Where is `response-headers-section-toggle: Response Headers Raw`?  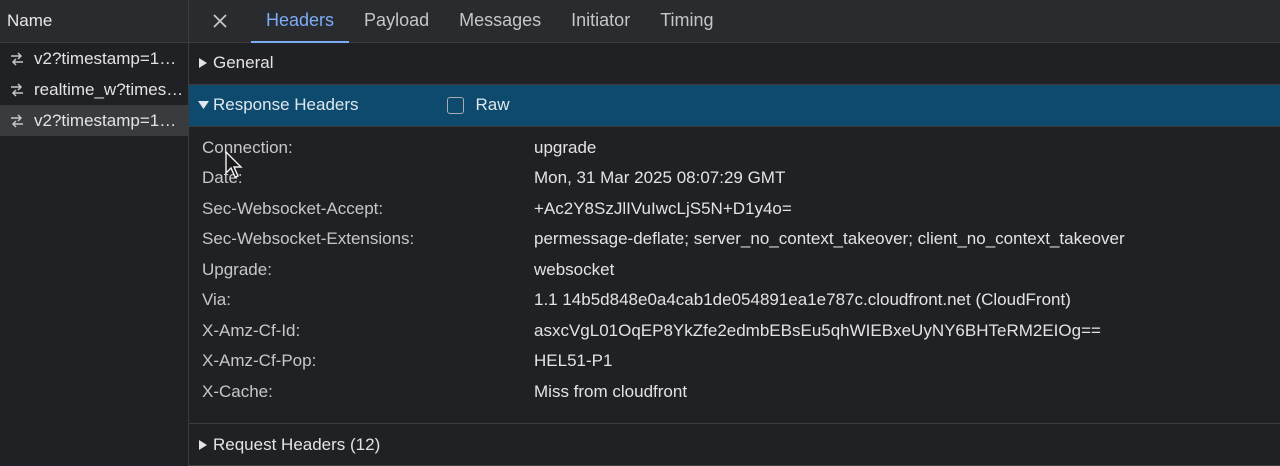 response-headers-section-toggle: Response Headers Raw is located at coordinates (734, 105).